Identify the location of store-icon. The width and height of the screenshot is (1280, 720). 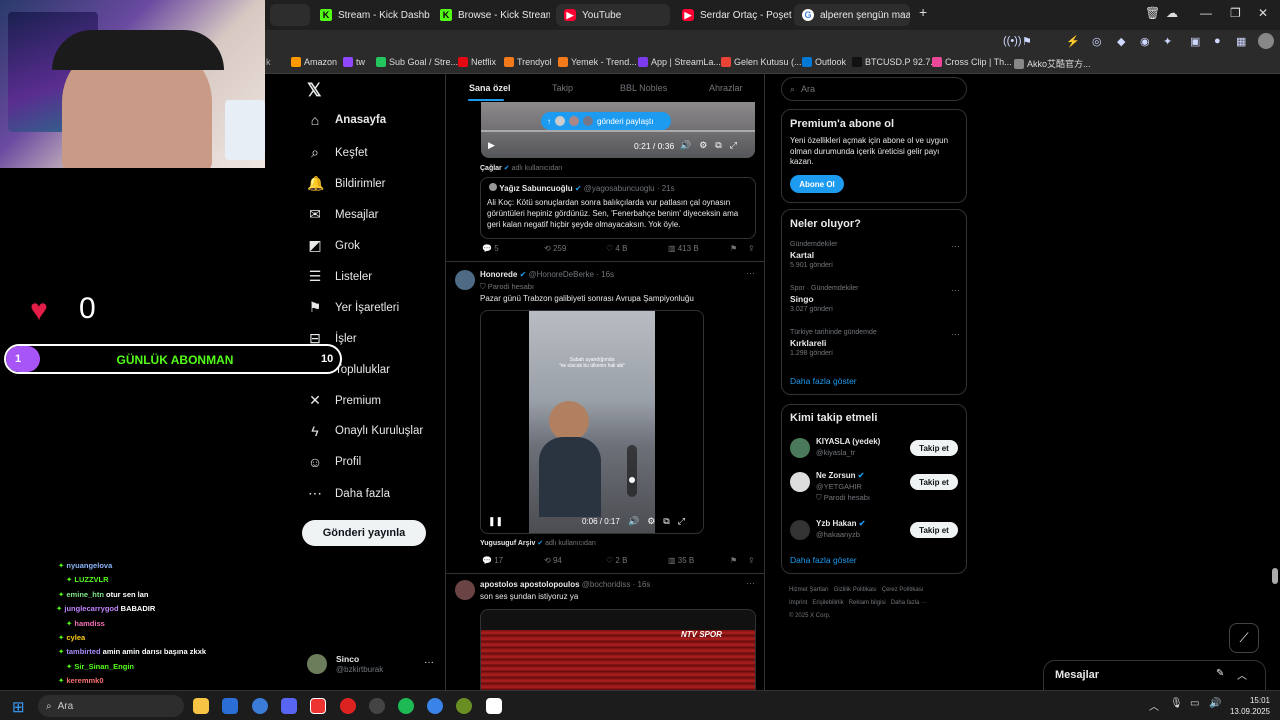
(230, 706).